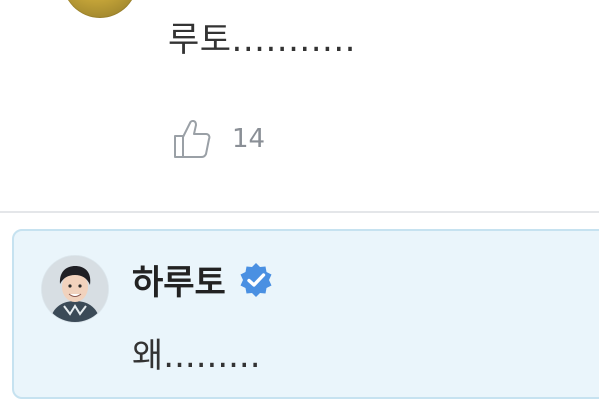 This screenshot has height=410, width=599. I want to click on reply-author-row: 하루토, so click(203, 279).